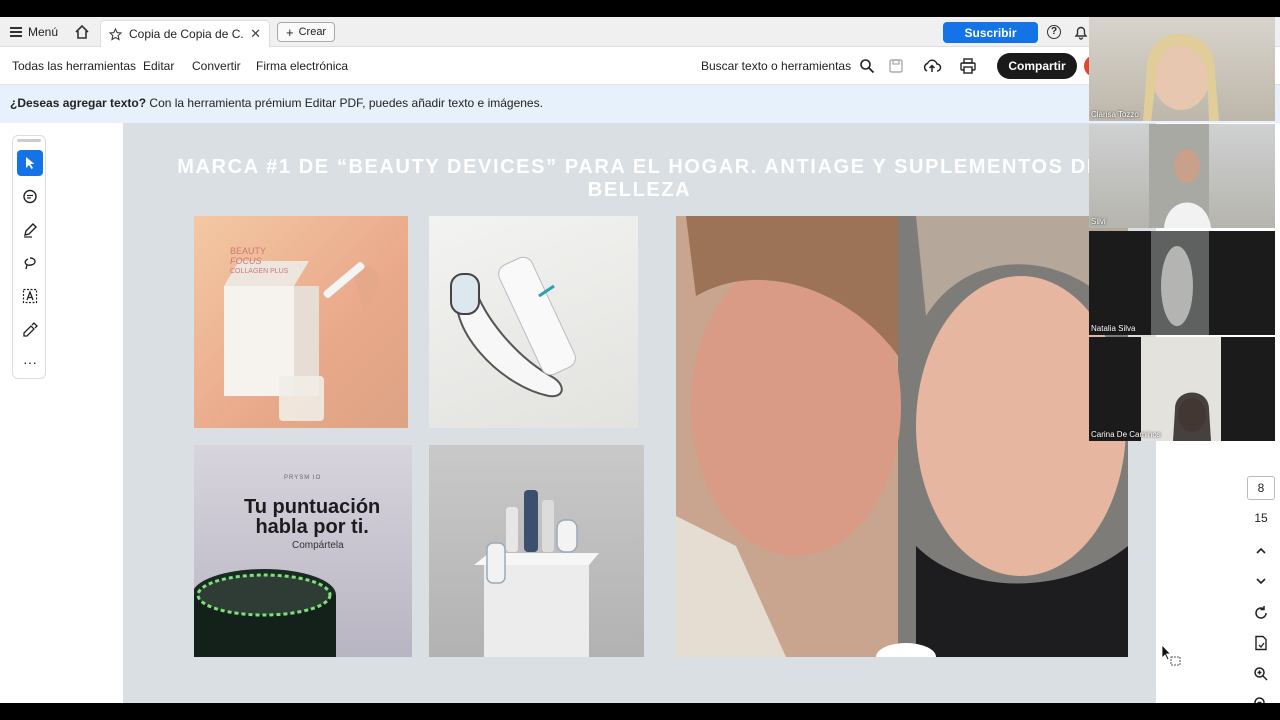 The image size is (1280, 720). What do you see at coordinates (74, 66) in the screenshot?
I see `all-tools-menu: Todas las herramientas` at bounding box center [74, 66].